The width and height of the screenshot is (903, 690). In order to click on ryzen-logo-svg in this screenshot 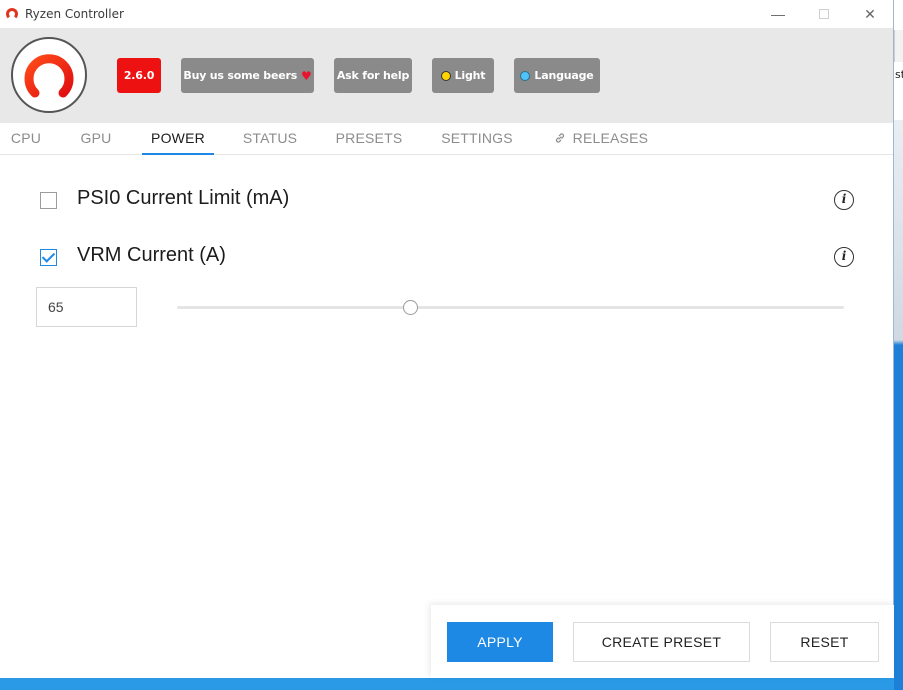, I will do `click(49, 76)`.